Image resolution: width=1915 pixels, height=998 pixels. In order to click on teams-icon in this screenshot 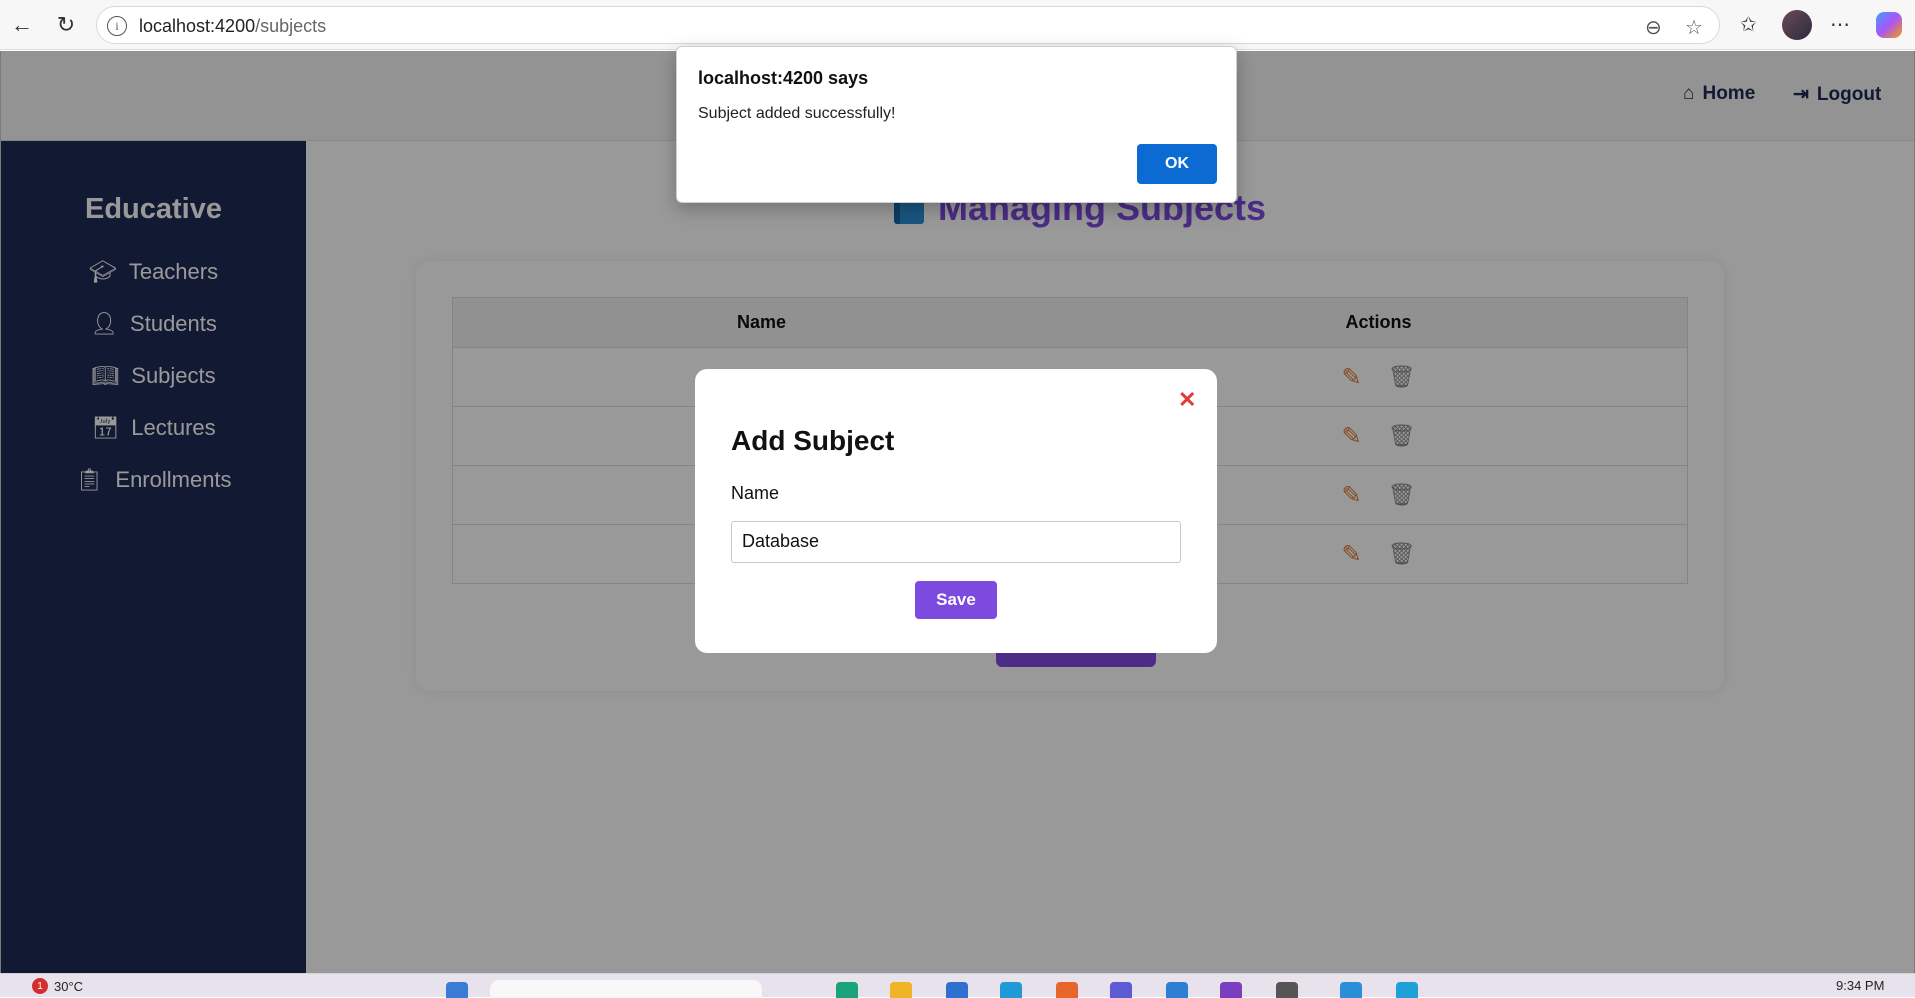, I will do `click(1121, 990)`.